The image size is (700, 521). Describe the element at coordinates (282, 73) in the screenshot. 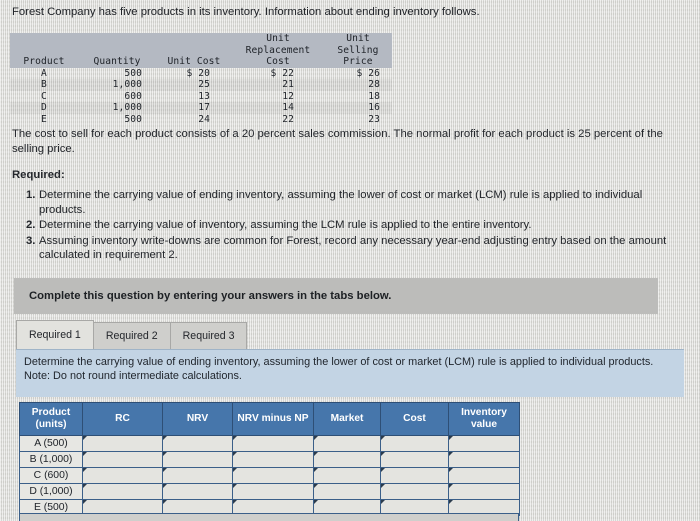

I see `fact-cell-replacement-cost: $ 22` at that location.